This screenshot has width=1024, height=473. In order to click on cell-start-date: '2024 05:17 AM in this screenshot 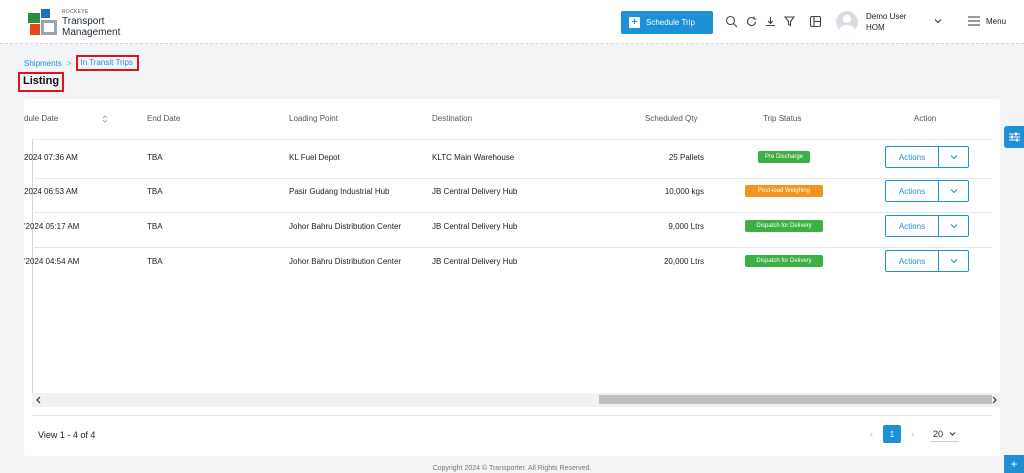, I will do `click(52, 226)`.